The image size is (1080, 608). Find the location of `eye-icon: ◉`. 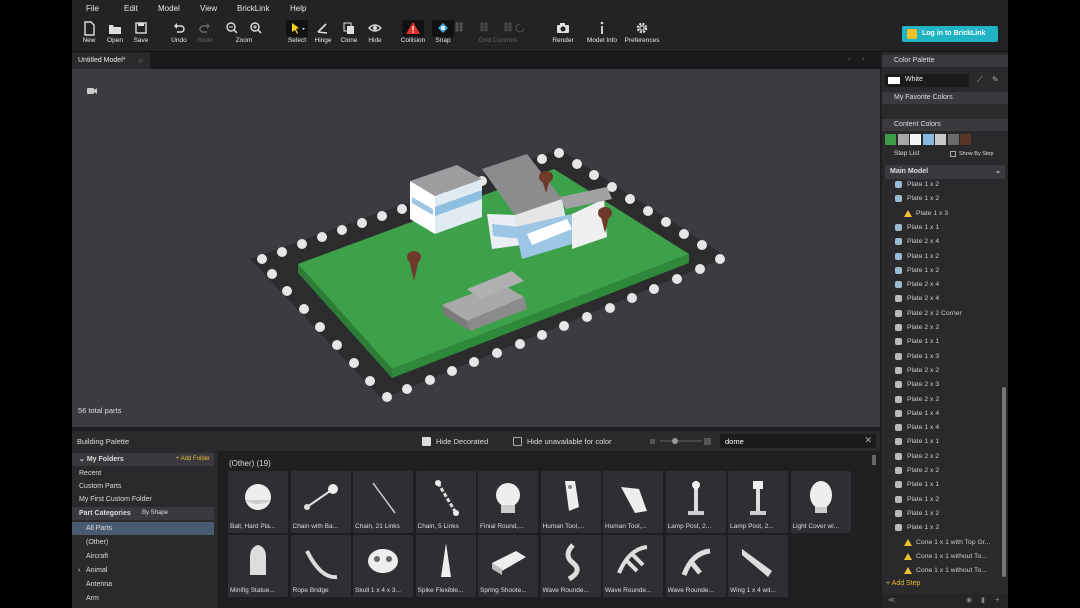

eye-icon: ◉ is located at coordinates (969, 600).